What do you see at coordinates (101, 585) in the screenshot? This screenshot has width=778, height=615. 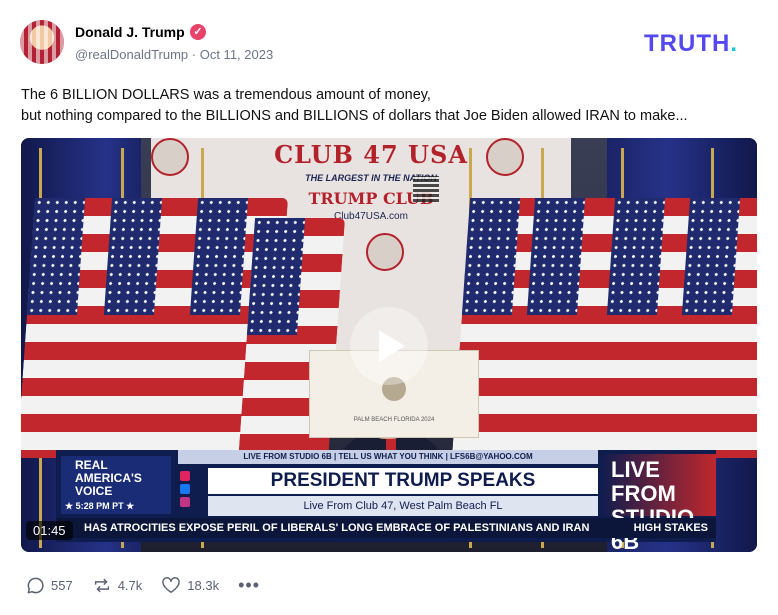 I see `retruth-icon` at bounding box center [101, 585].